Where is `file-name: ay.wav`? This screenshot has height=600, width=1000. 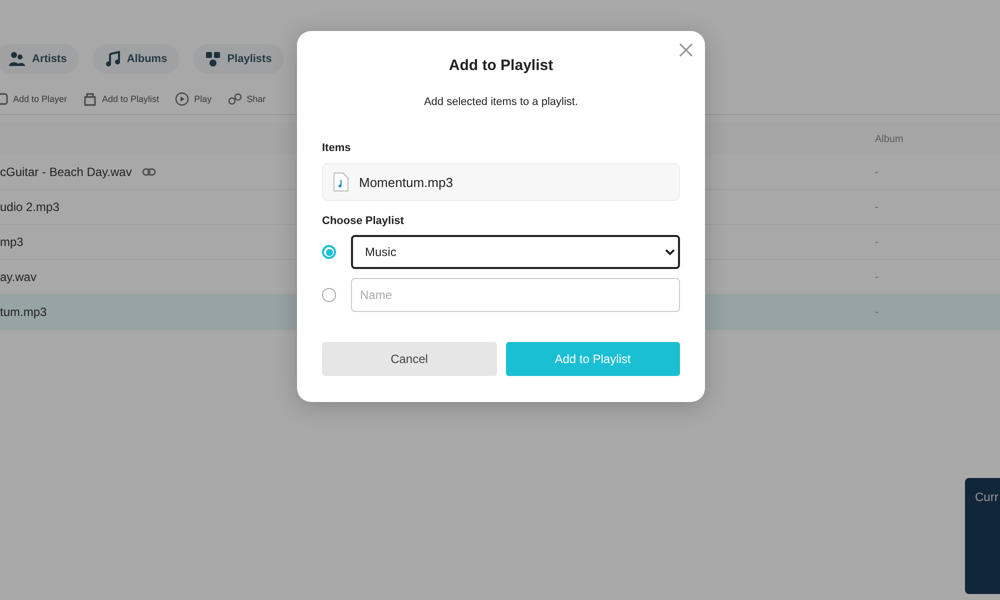
file-name: ay.wav is located at coordinates (18, 277).